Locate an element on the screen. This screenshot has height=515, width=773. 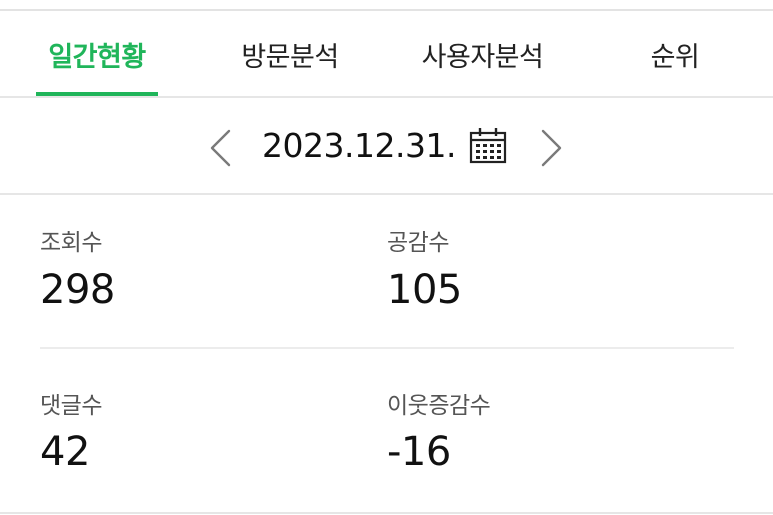
chevron-right-icon is located at coordinates (552, 148).